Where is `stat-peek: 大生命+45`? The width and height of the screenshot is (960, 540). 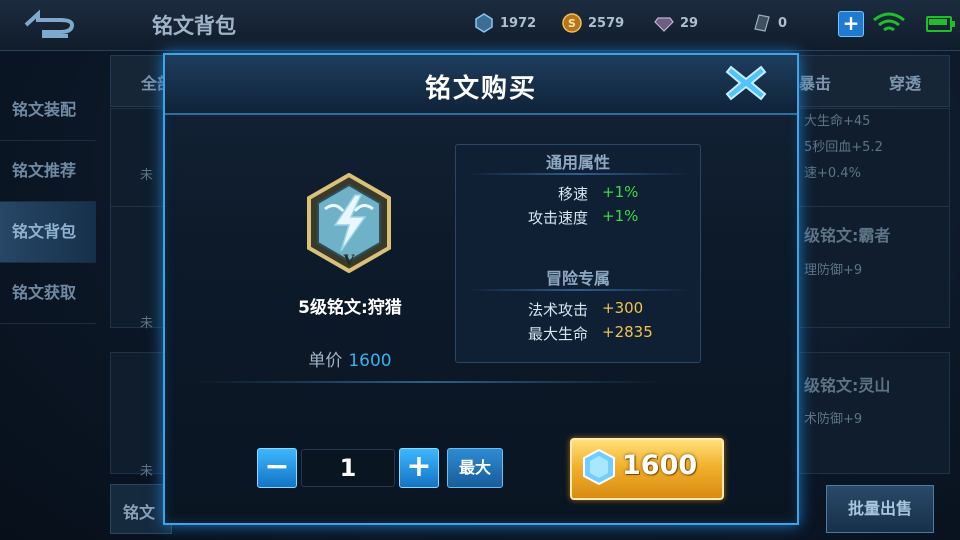
stat-peek: 大生命+45 is located at coordinates (837, 121).